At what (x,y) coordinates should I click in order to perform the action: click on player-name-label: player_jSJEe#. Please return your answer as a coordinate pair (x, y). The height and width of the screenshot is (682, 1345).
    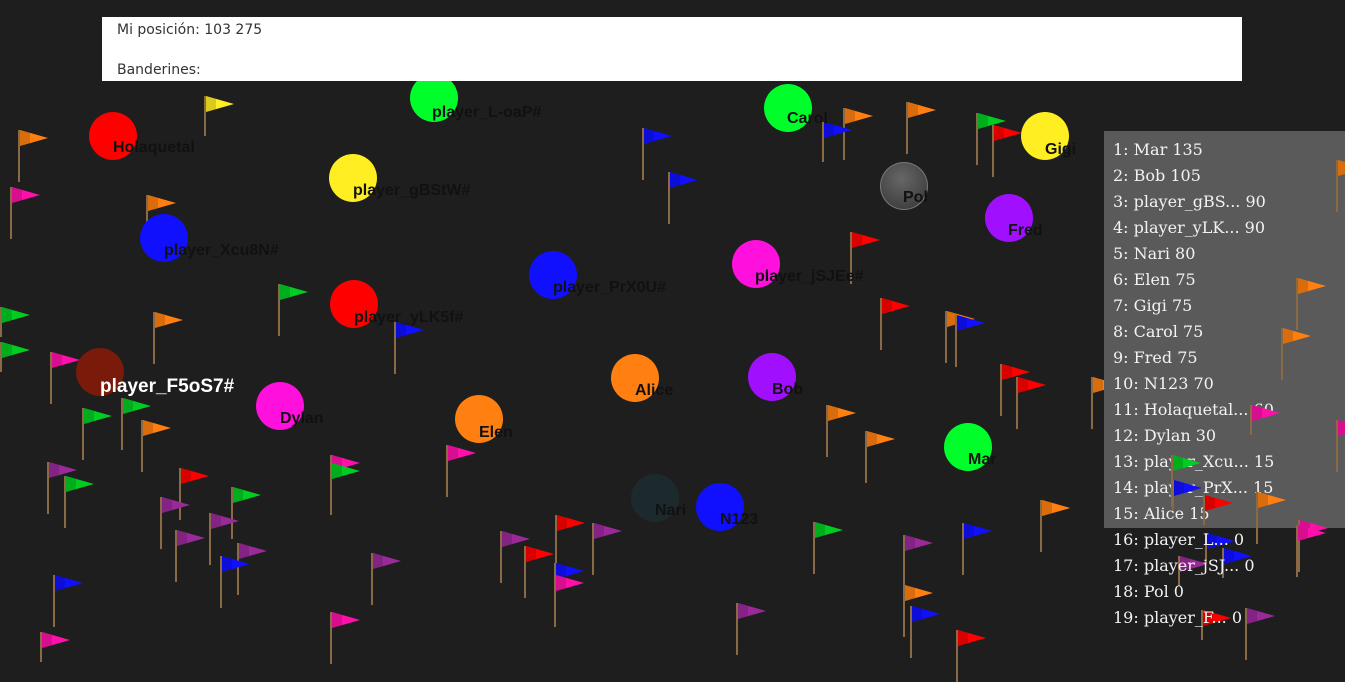
    Looking at the image, I should click on (809, 276).